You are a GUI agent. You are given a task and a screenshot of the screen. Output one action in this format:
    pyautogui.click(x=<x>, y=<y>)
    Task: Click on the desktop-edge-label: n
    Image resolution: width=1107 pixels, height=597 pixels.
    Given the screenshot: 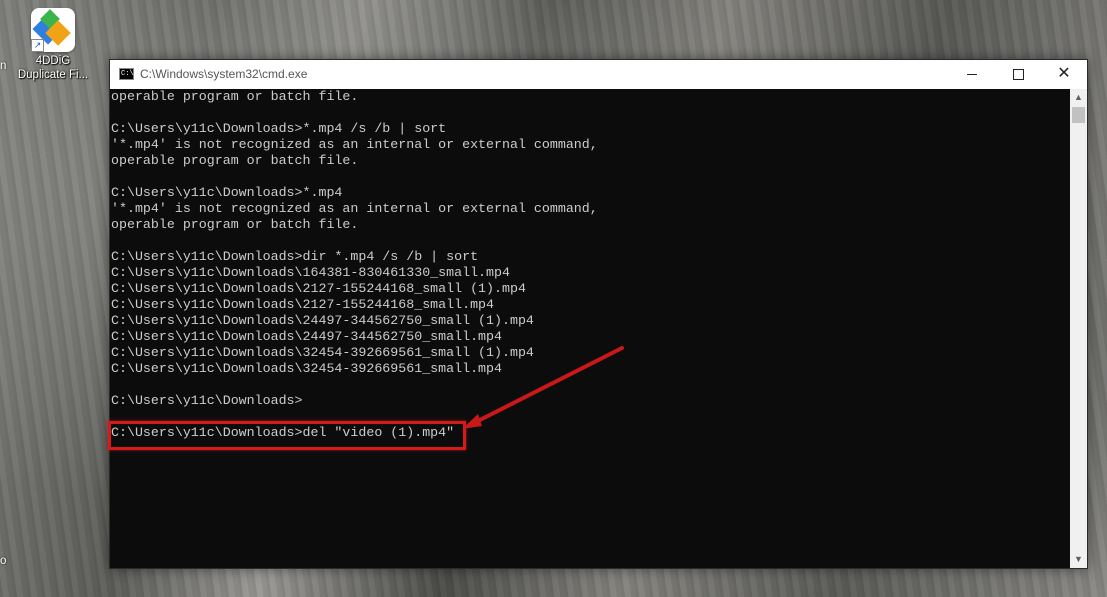 What is the action you would take?
    pyautogui.click(x=3, y=66)
    